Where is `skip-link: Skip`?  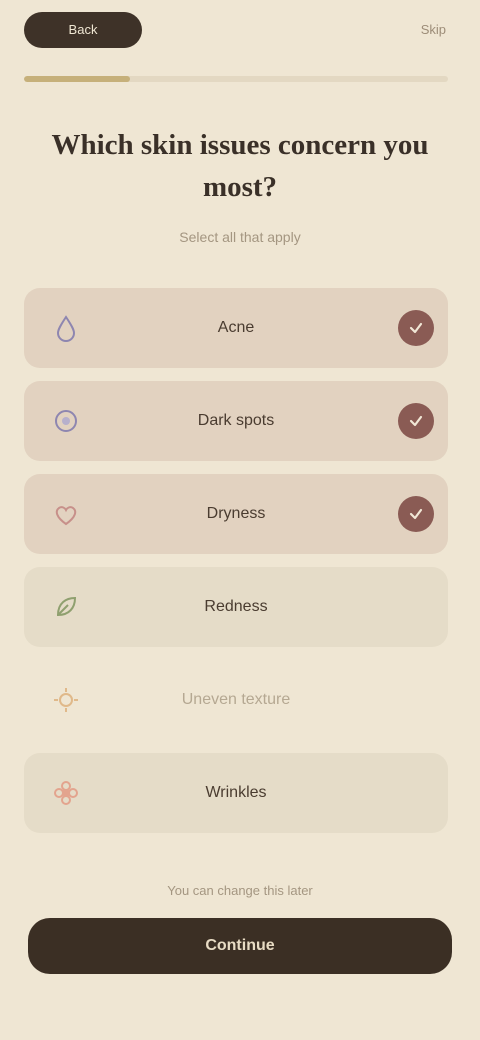
skip-link: Skip is located at coordinates (398, 30).